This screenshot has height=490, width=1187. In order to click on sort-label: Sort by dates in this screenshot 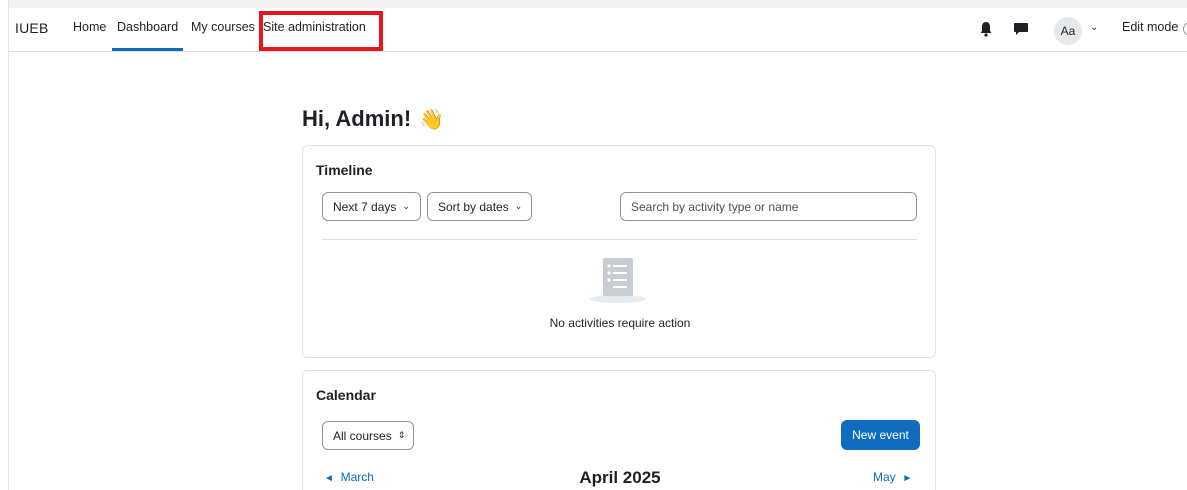, I will do `click(473, 206)`.